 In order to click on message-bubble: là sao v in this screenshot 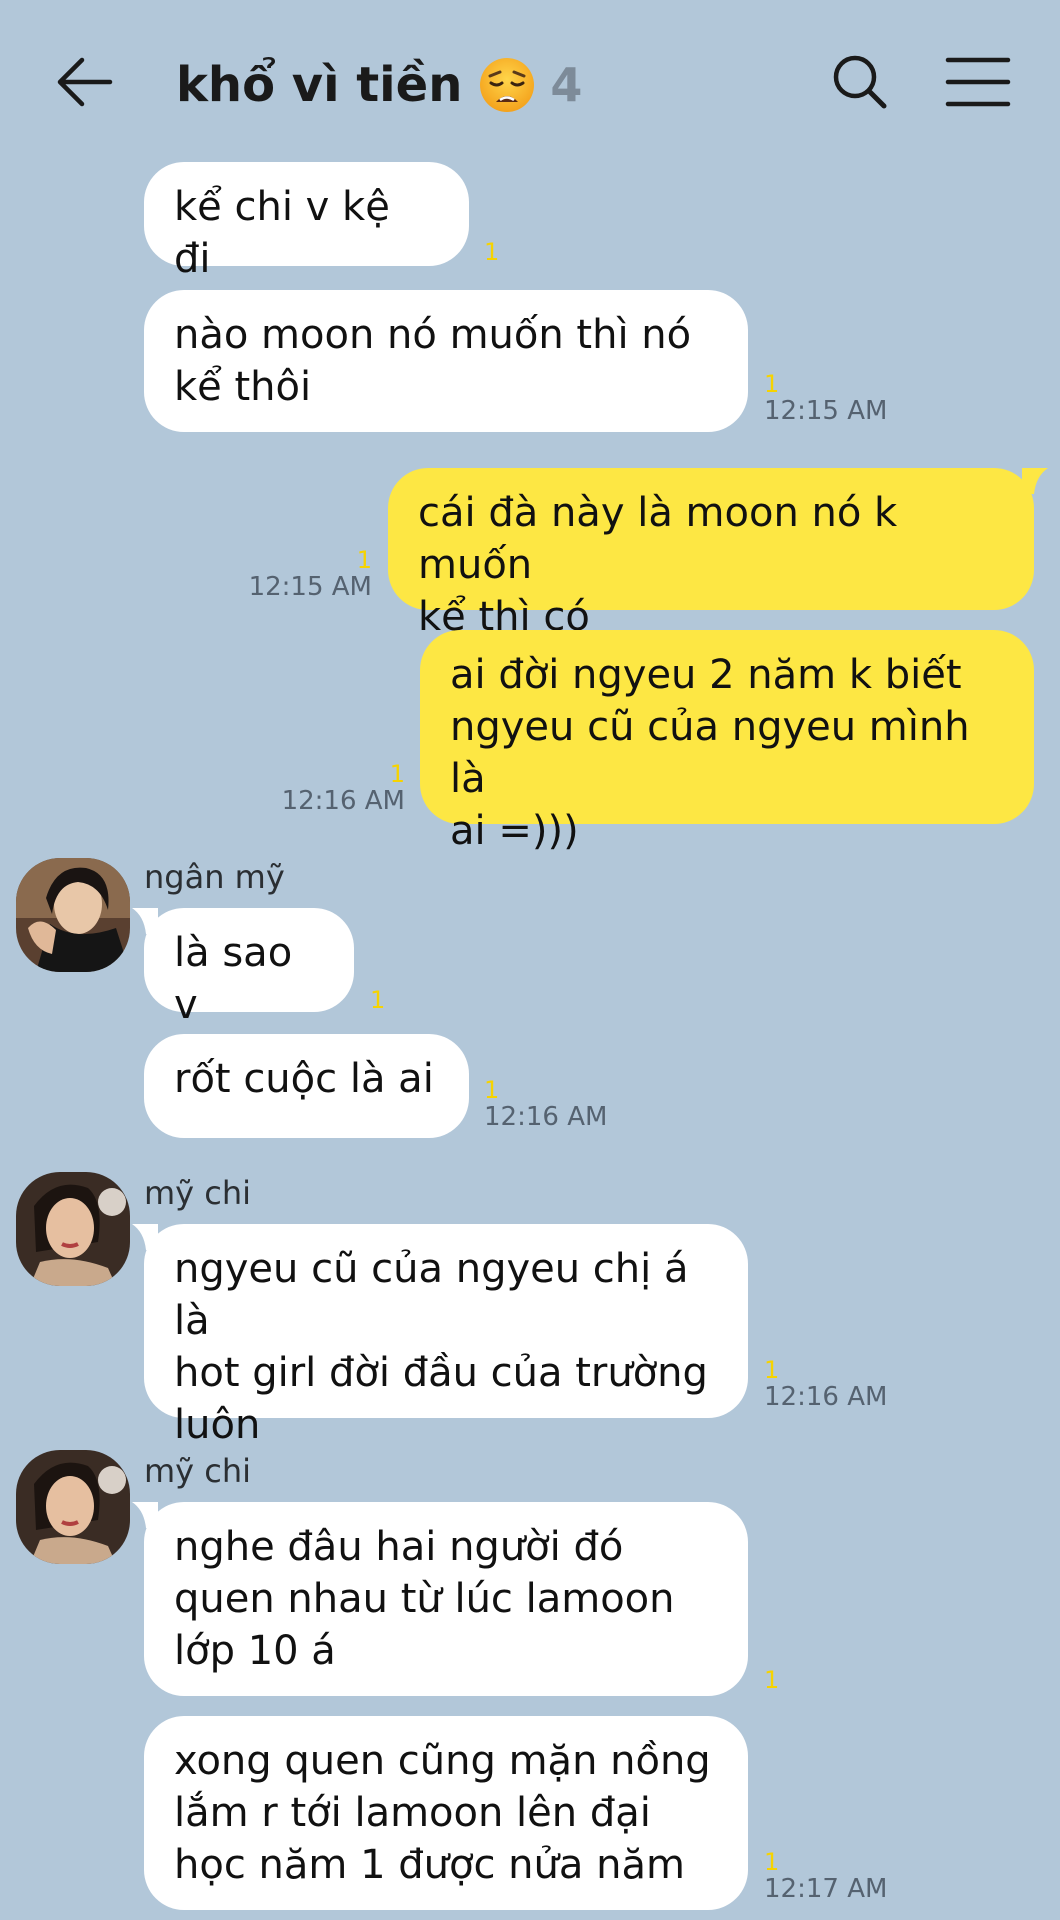, I will do `click(249, 968)`.